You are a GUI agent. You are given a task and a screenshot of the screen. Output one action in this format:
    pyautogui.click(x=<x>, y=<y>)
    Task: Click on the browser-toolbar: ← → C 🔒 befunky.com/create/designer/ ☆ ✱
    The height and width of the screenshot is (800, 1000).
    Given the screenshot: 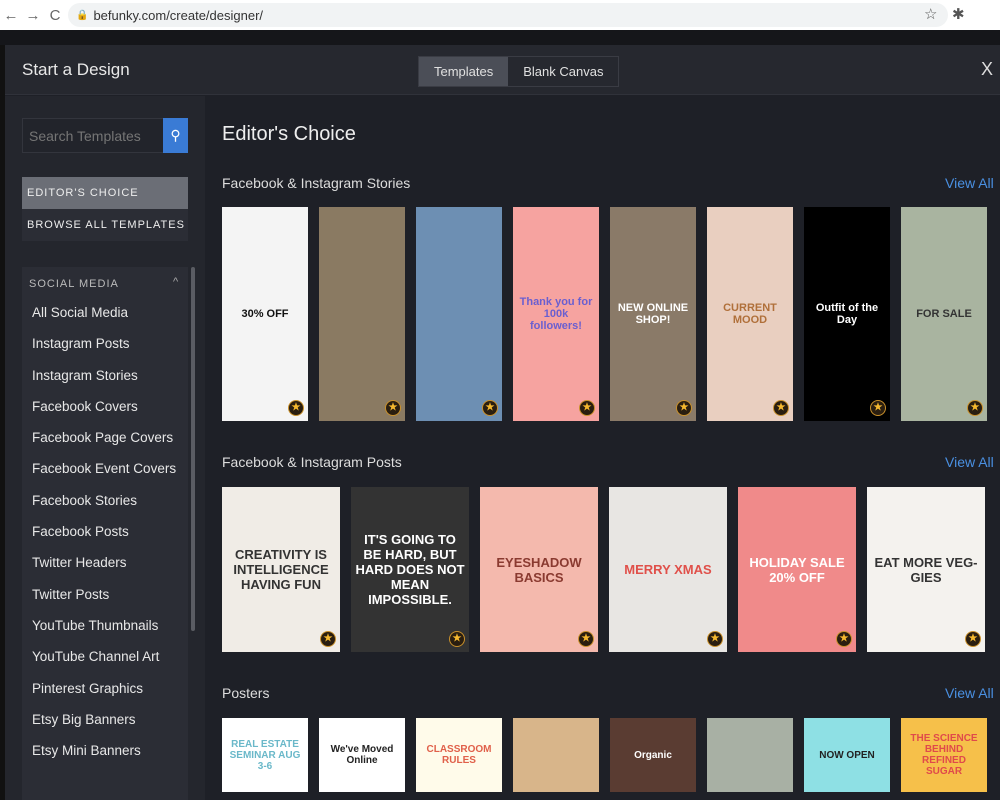 What is the action you would take?
    pyautogui.click(x=500, y=15)
    